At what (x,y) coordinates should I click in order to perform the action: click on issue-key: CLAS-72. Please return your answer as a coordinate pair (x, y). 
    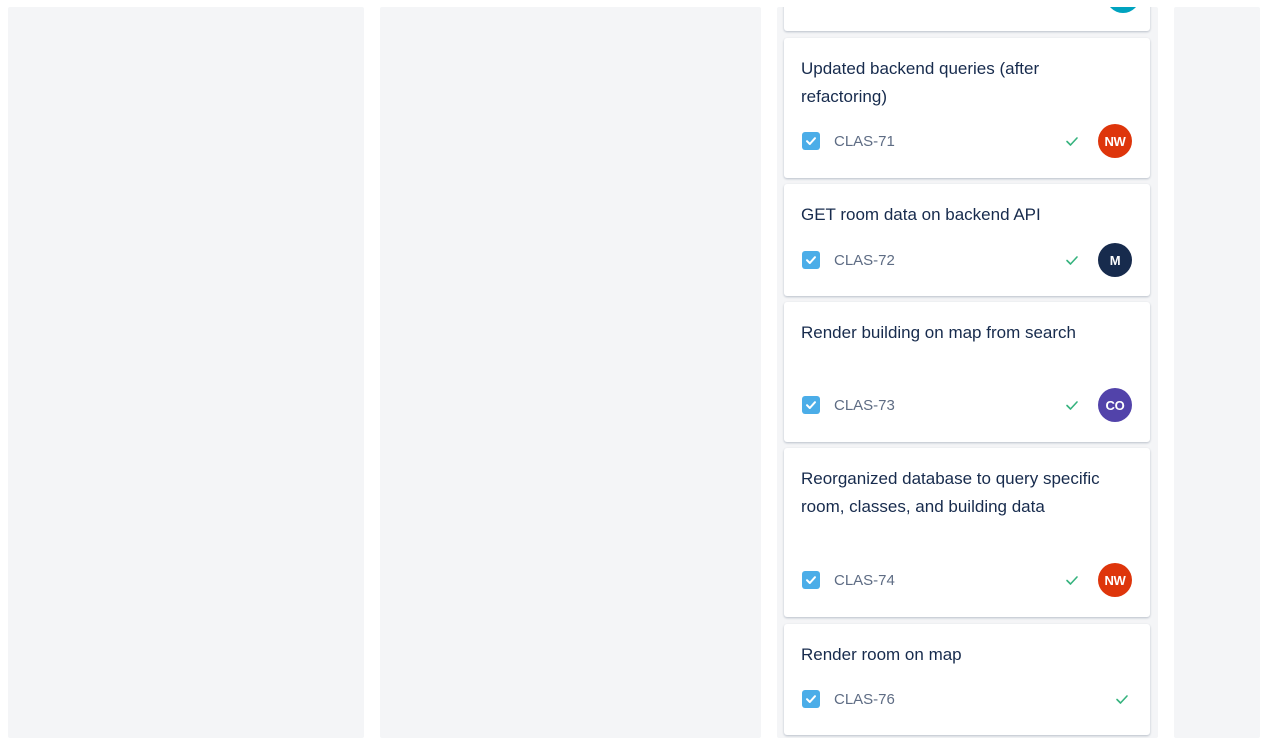
    Looking at the image, I should click on (864, 260).